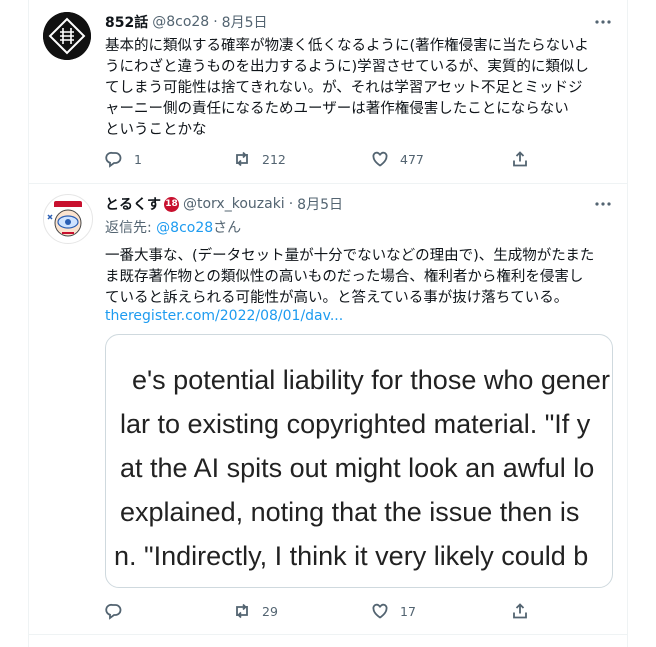  What do you see at coordinates (180, 22) in the screenshot?
I see `user-handle: @8co28` at bounding box center [180, 22].